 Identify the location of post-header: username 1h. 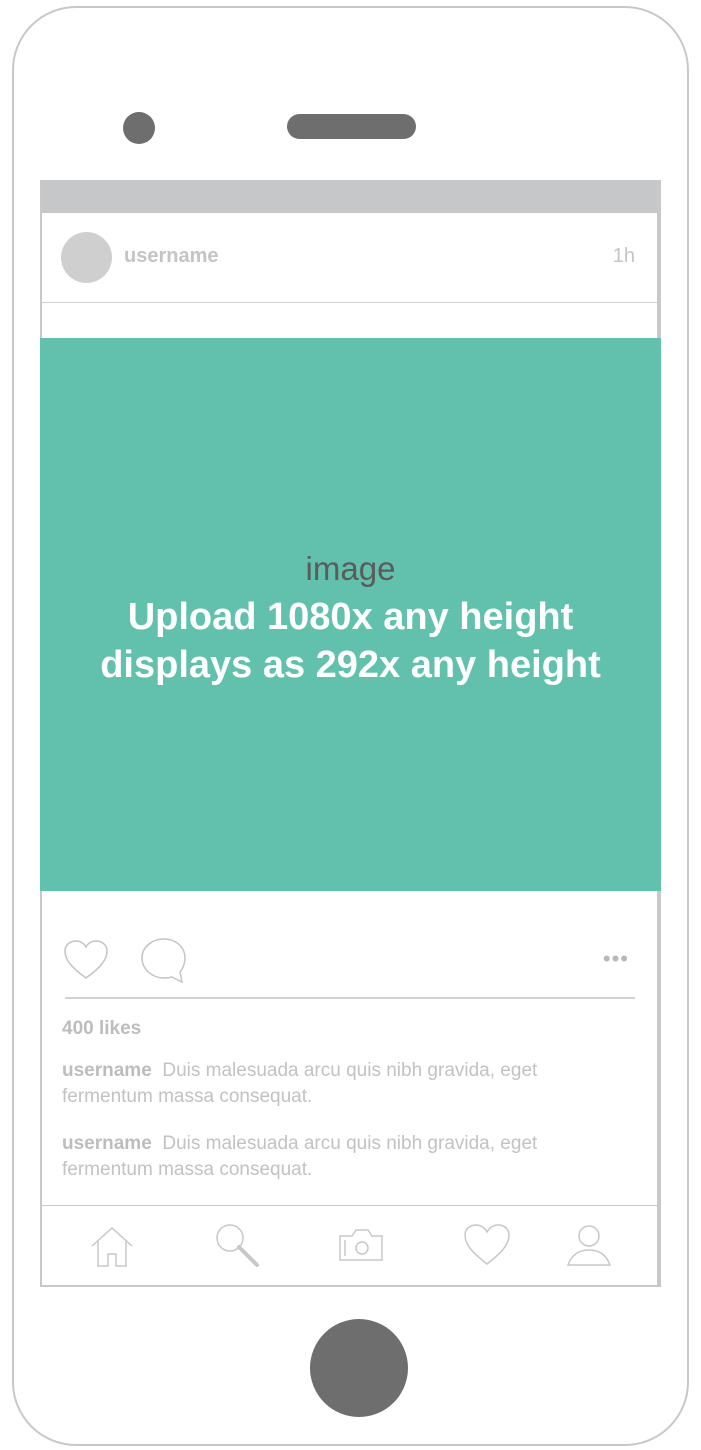
(349, 258).